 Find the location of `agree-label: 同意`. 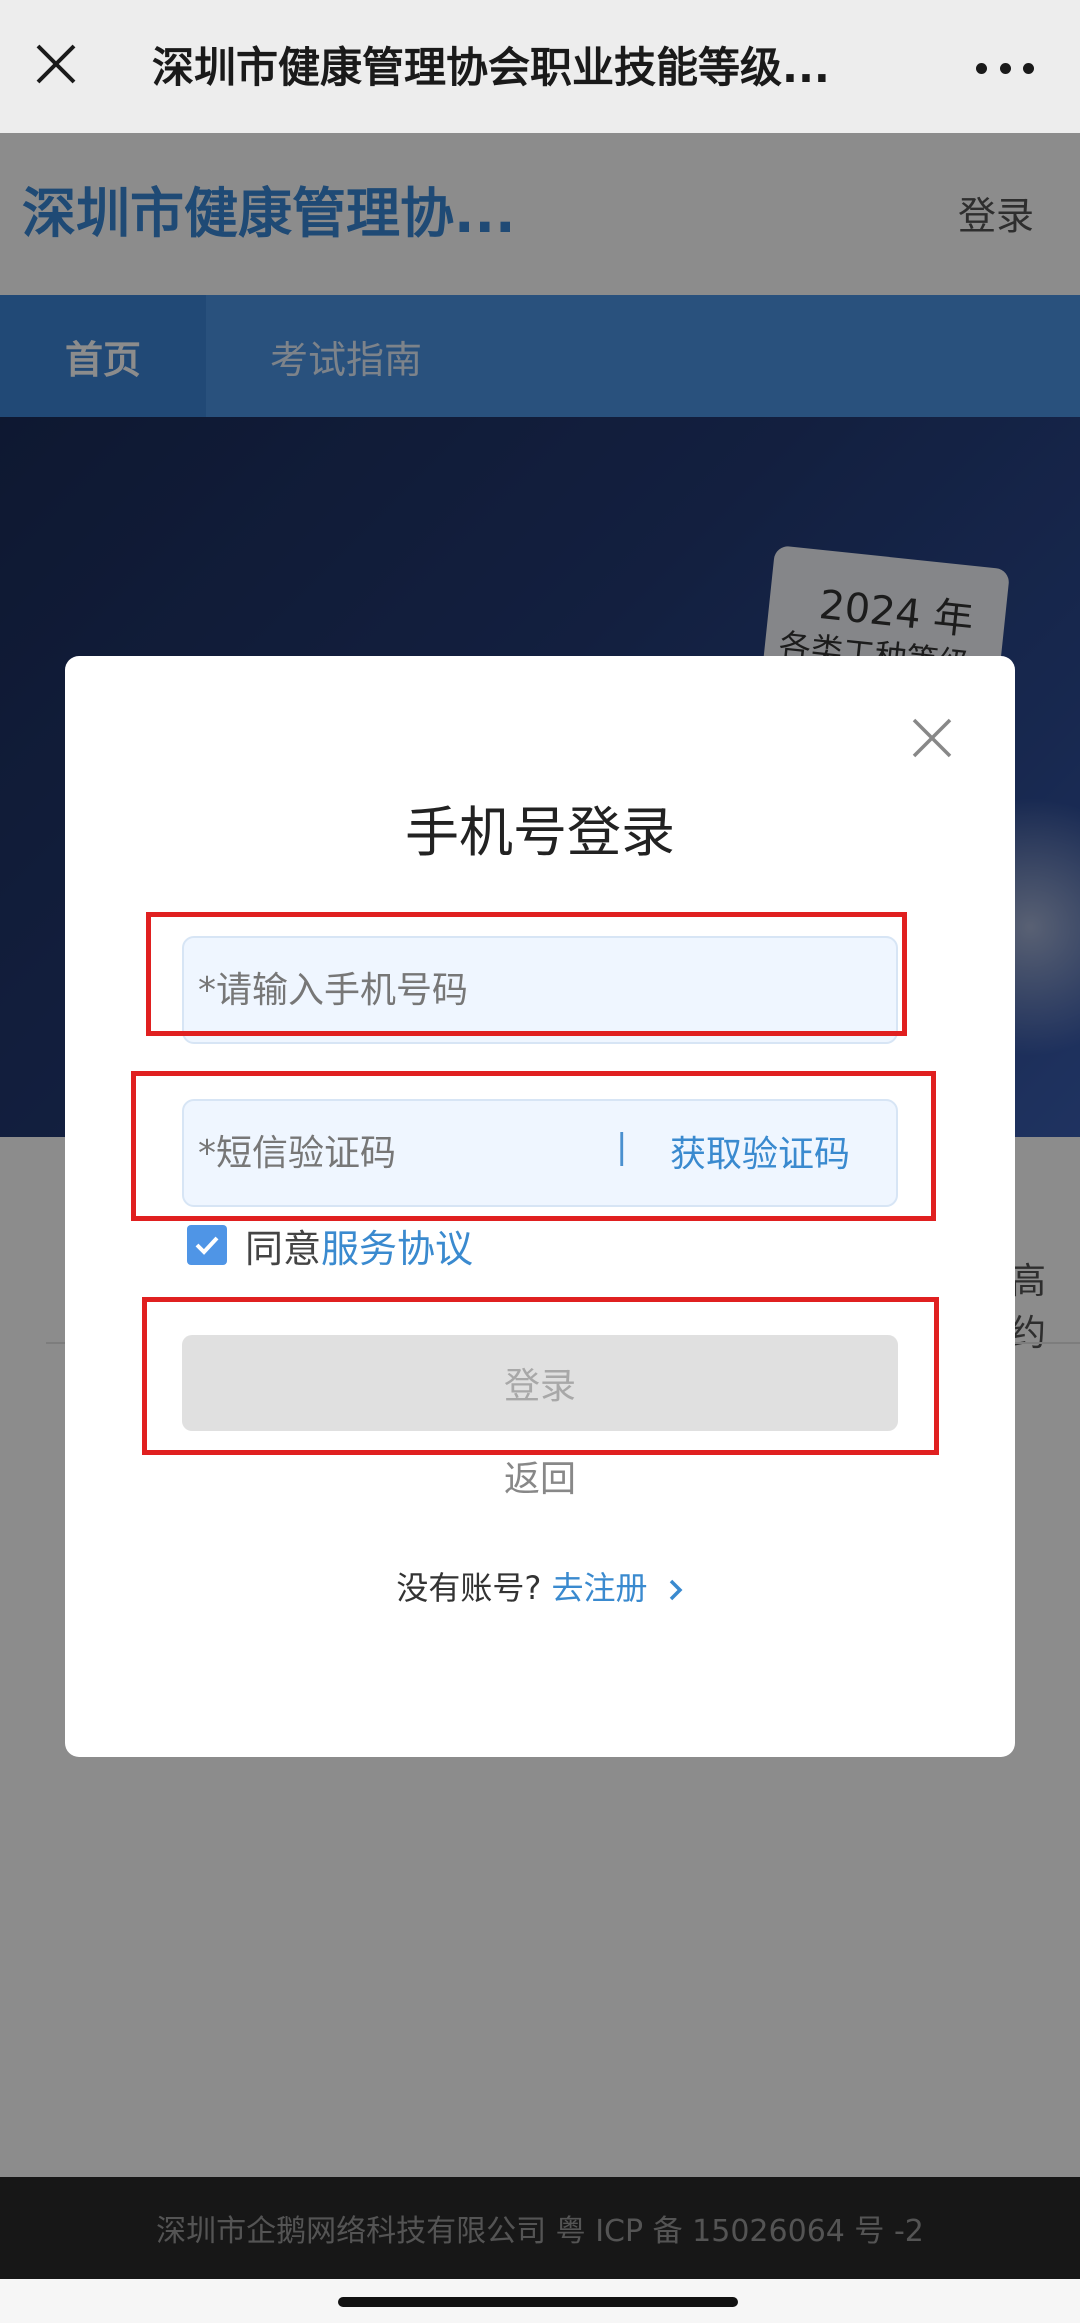

agree-label: 同意 is located at coordinates (283, 1248).